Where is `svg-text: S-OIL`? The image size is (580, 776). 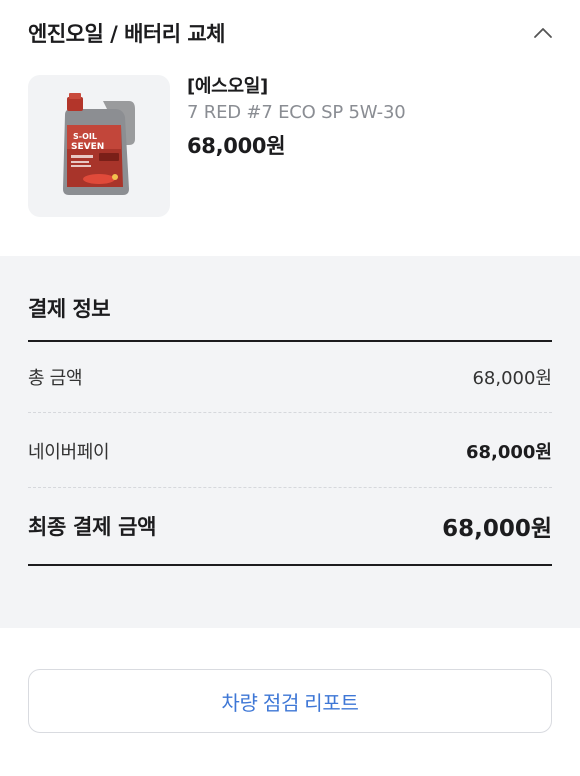 svg-text: S-OIL is located at coordinates (85, 136).